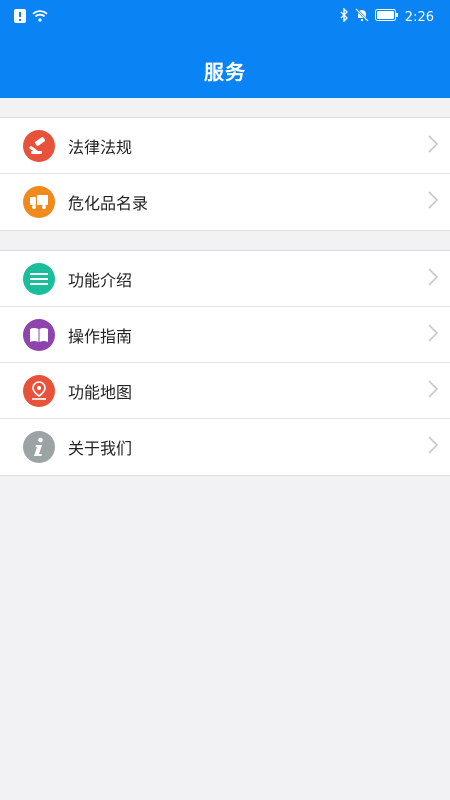 Image resolution: width=450 pixels, height=800 pixels. Describe the element at coordinates (100, 336) in the screenshot. I see `menu-item-label: 操作指南` at that location.